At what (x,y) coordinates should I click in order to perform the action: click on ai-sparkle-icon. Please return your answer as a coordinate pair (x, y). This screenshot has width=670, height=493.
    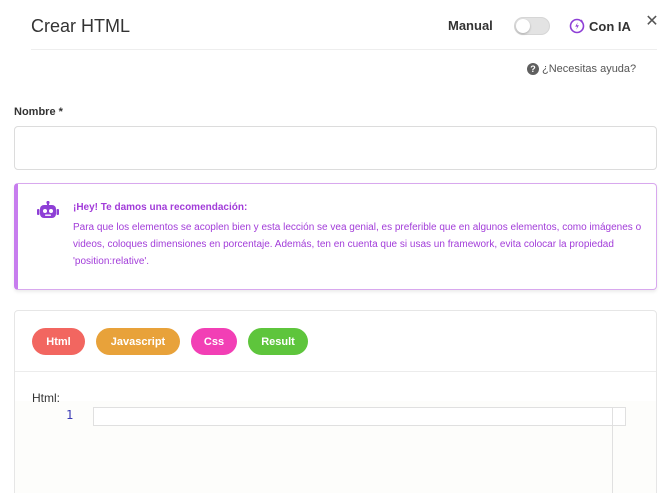
    Looking at the image, I should click on (577, 26).